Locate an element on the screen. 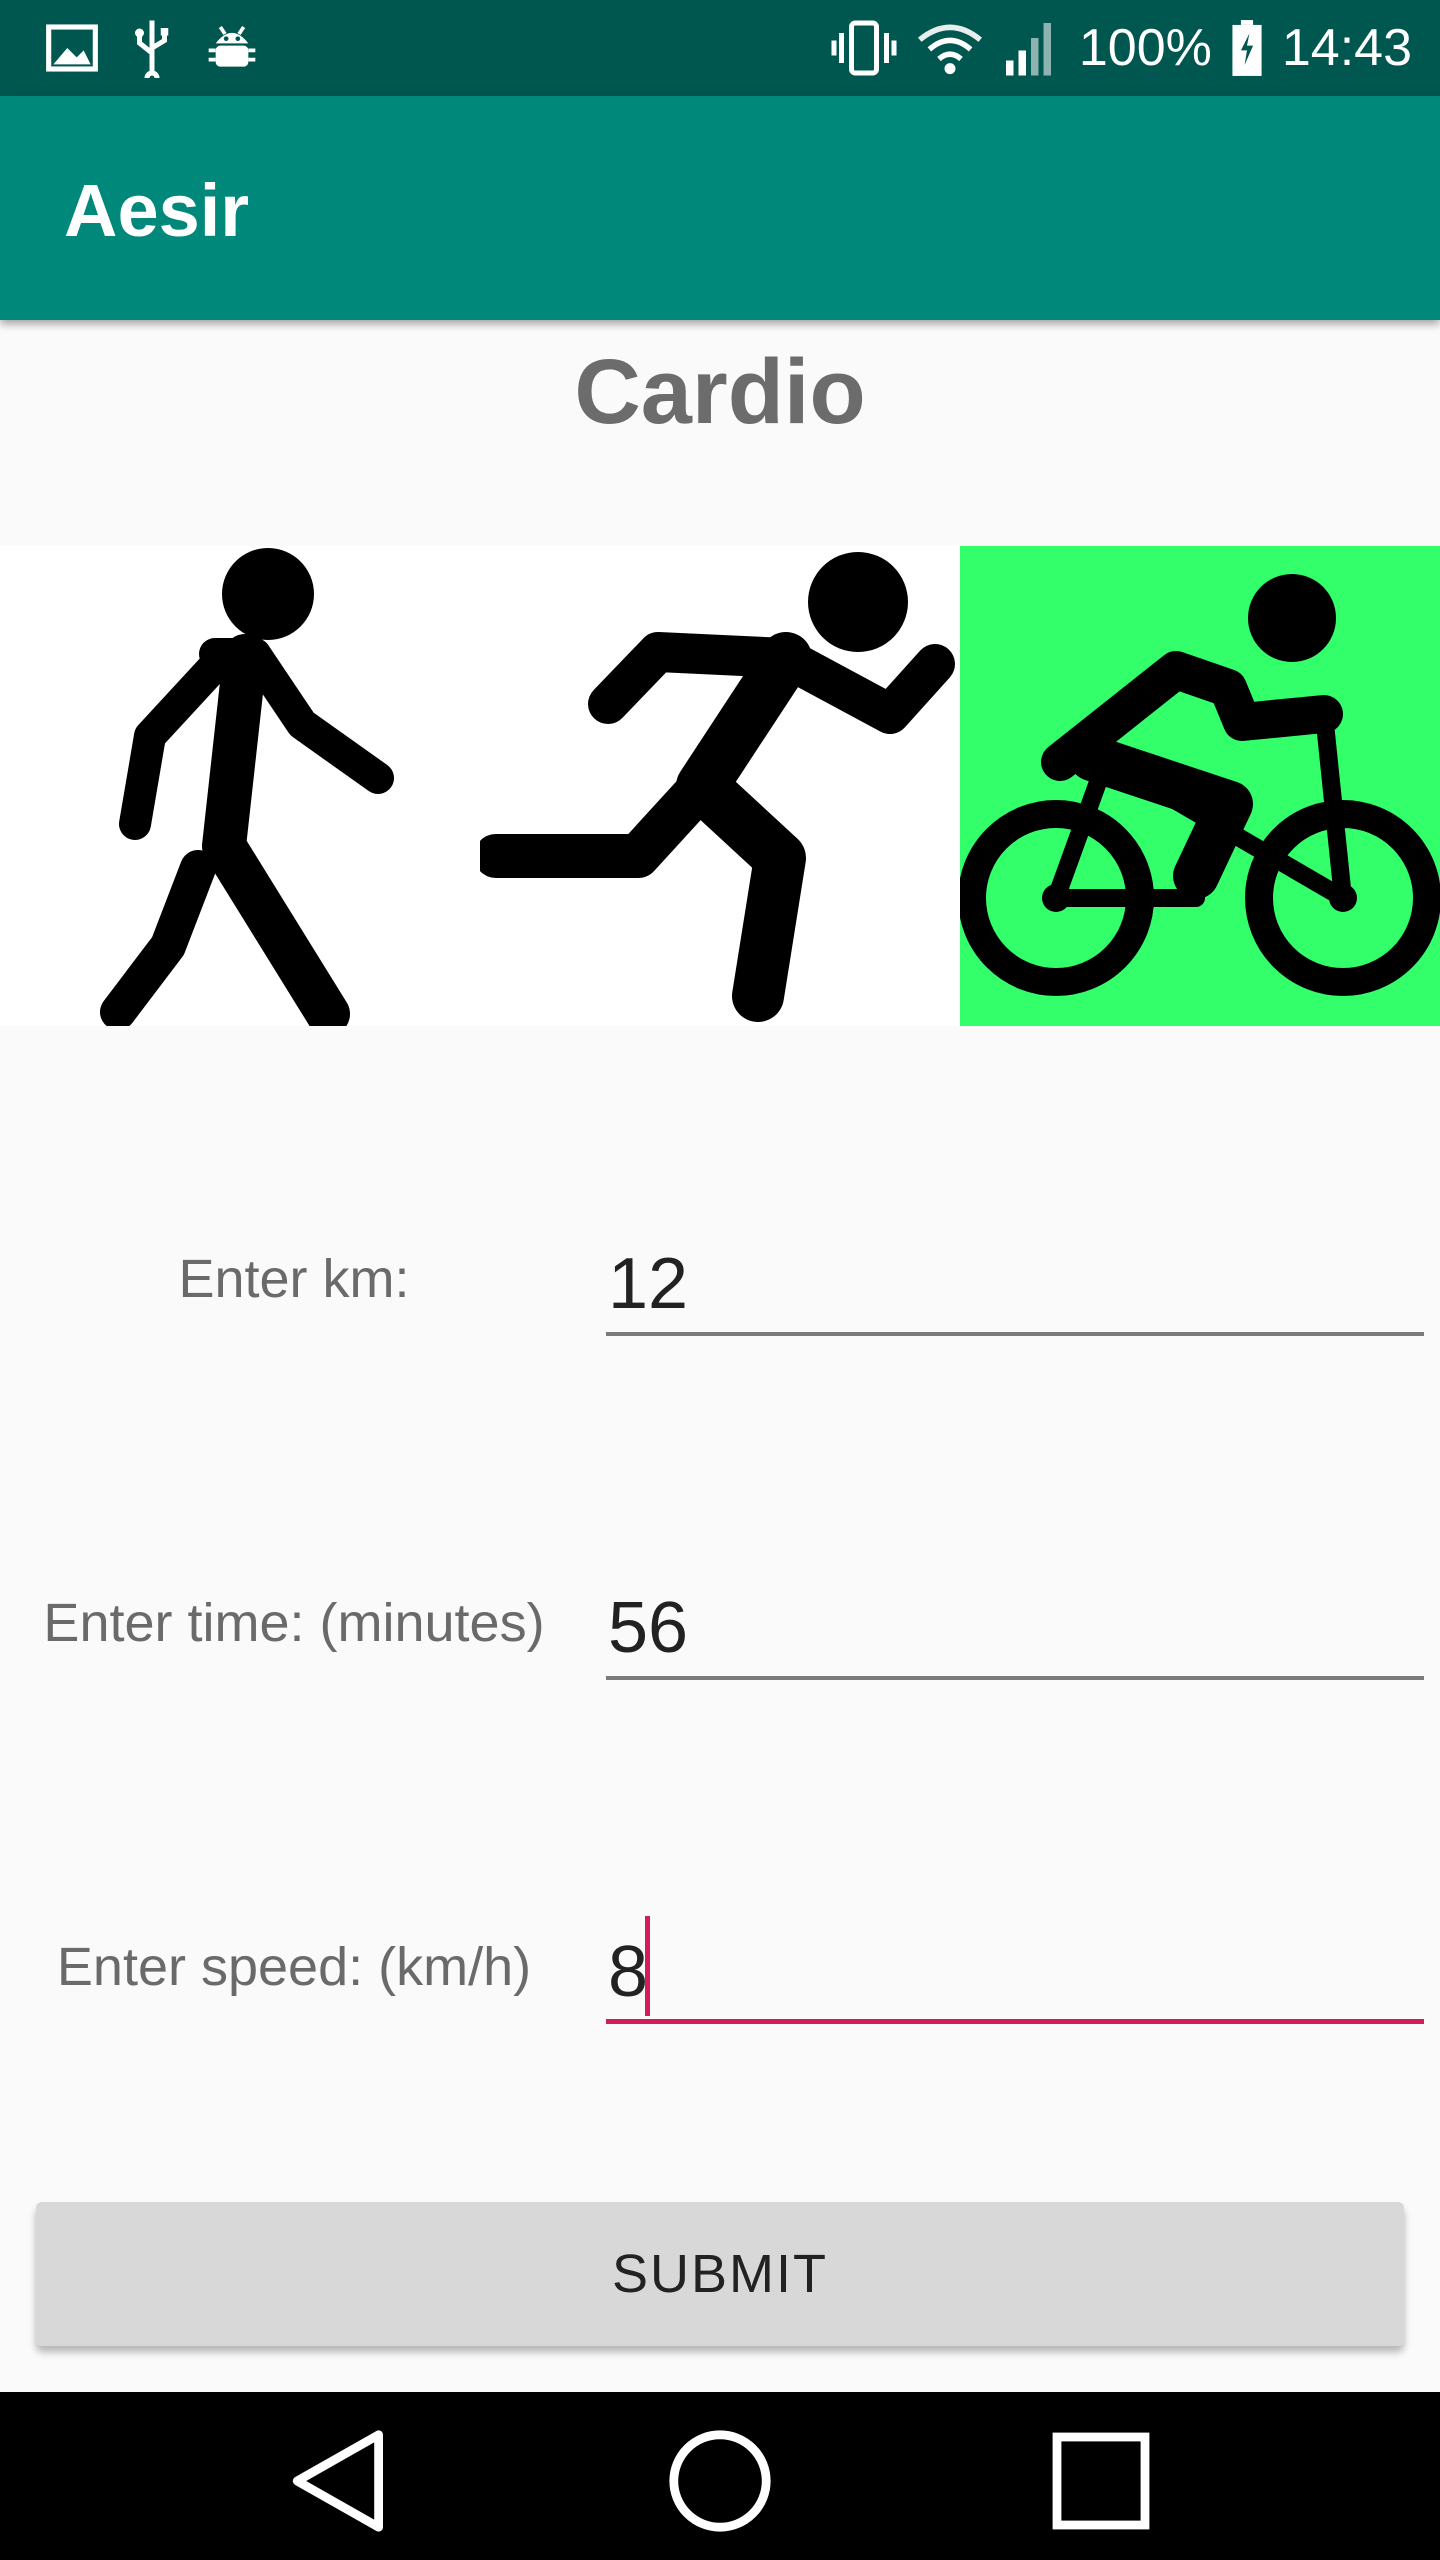 The height and width of the screenshot is (2560, 1440). km-label: Enter km: is located at coordinates (294, 1279).